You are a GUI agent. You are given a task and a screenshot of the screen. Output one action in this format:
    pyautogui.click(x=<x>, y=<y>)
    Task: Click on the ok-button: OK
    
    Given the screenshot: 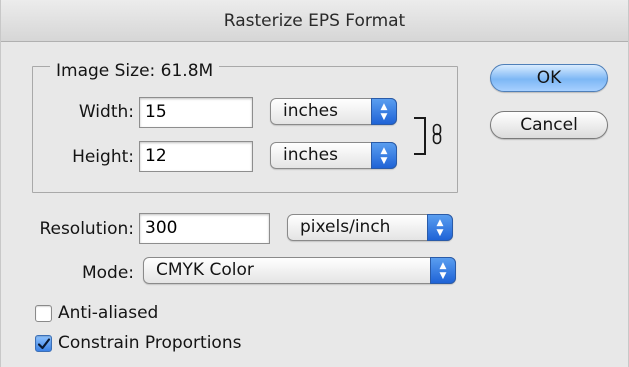 What is the action you would take?
    pyautogui.click(x=549, y=78)
    